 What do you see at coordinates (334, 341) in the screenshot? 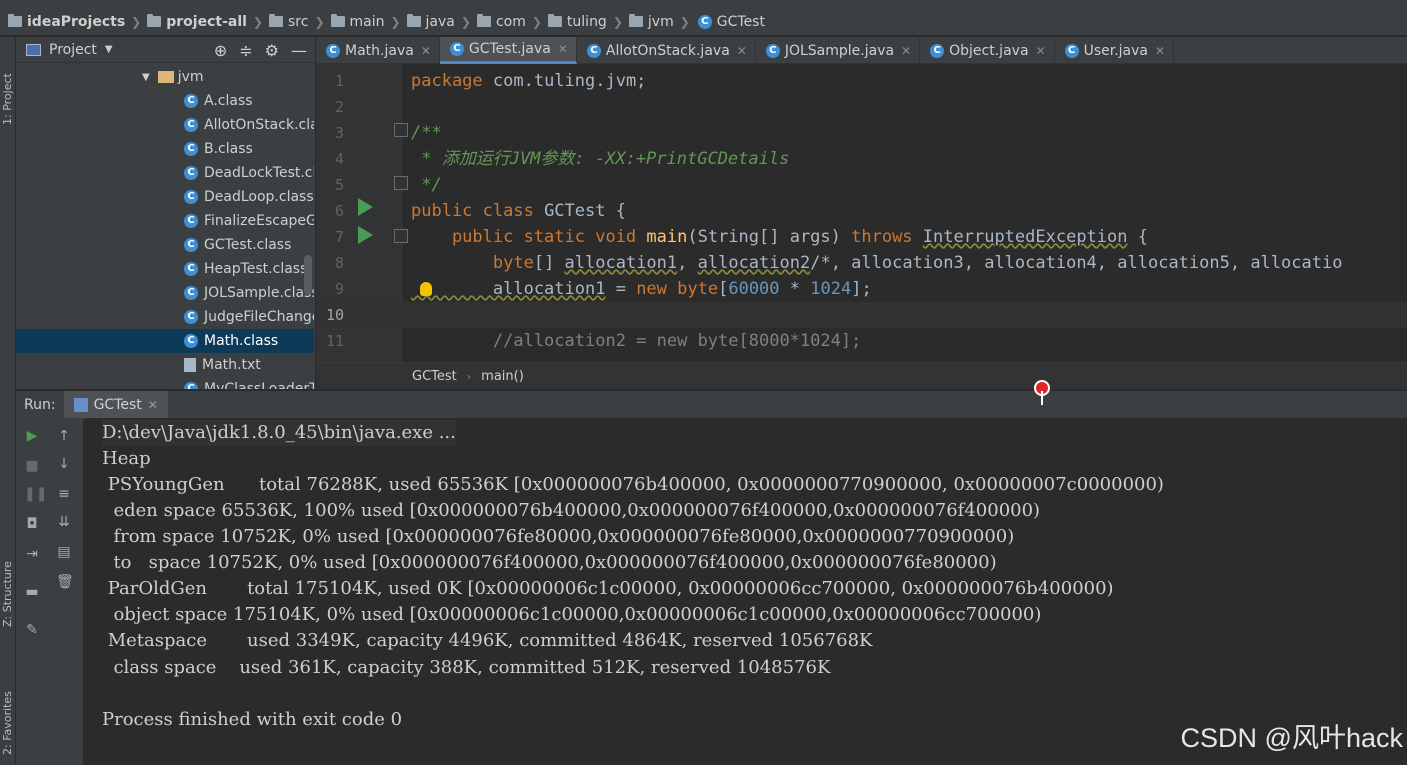
I see `line-number: 11` at bounding box center [334, 341].